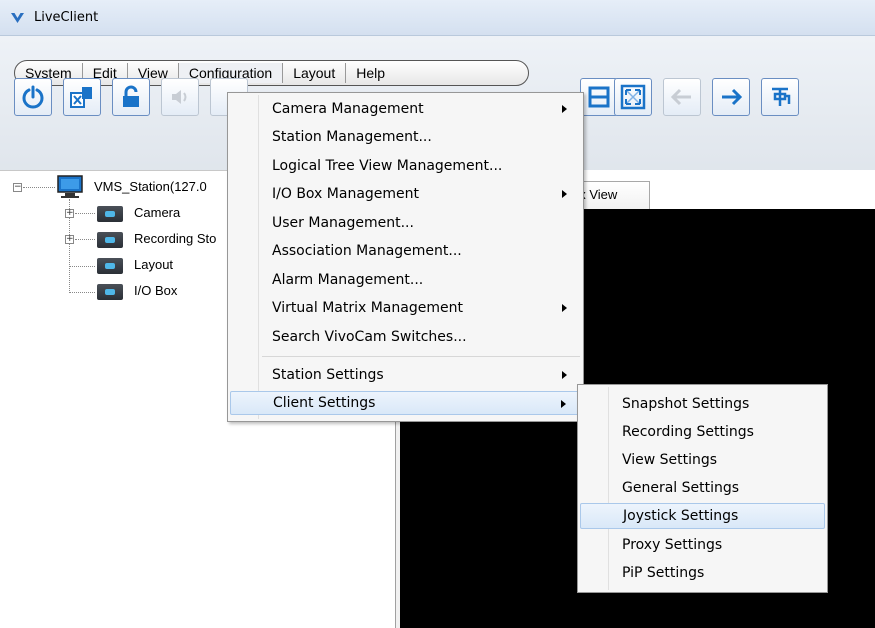 This screenshot has width=875, height=628. What do you see at coordinates (175, 239) in the screenshot?
I see `tree-node-recording: Recording Sto` at bounding box center [175, 239].